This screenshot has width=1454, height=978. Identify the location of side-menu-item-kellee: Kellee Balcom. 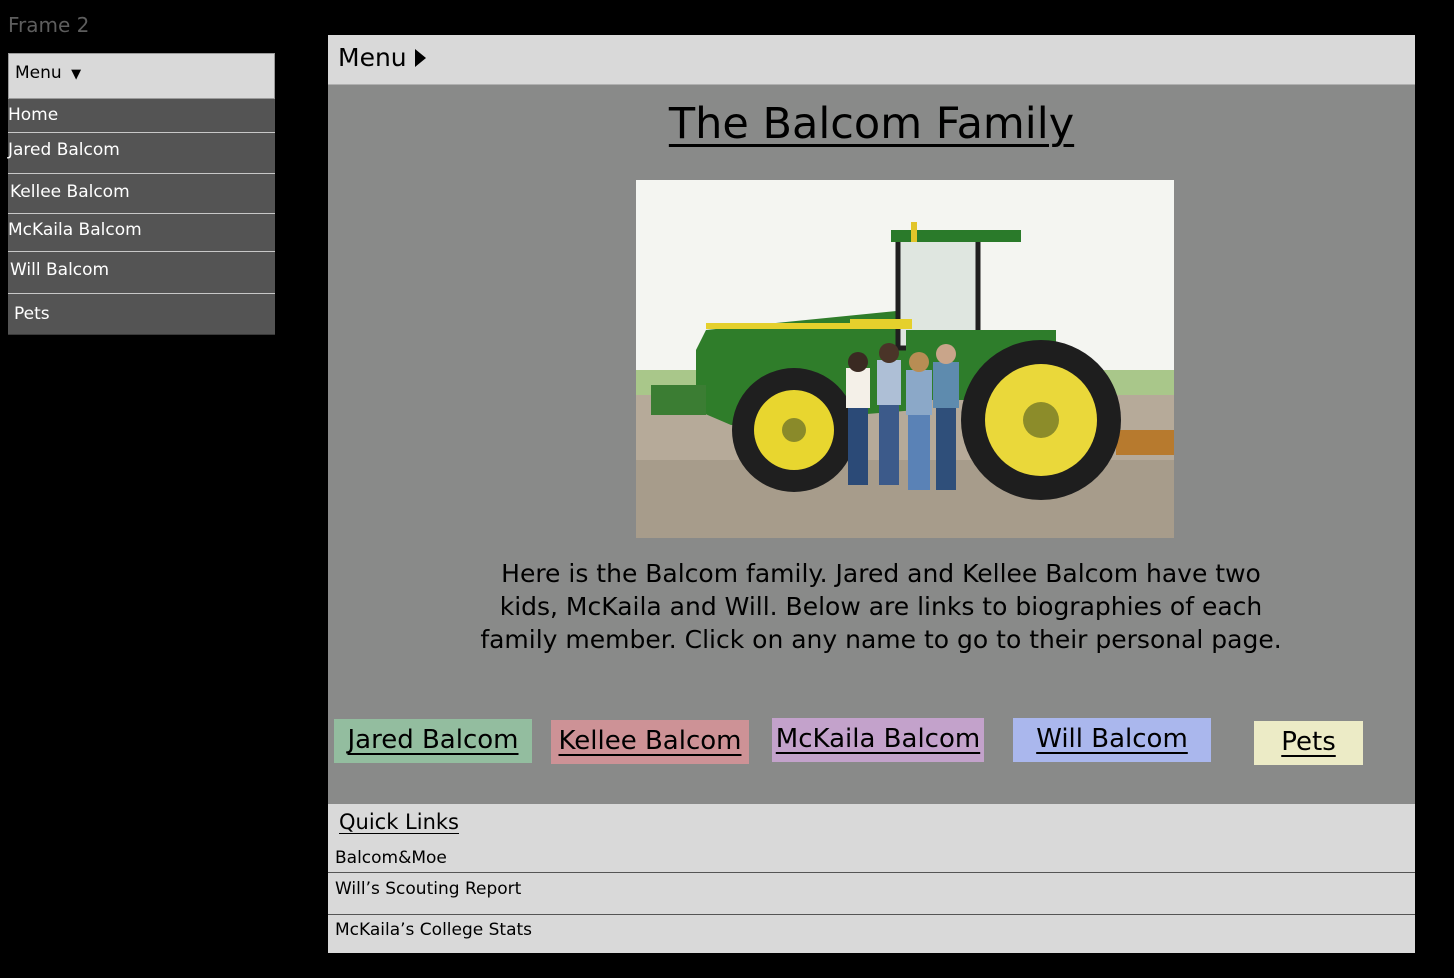
(141, 194).